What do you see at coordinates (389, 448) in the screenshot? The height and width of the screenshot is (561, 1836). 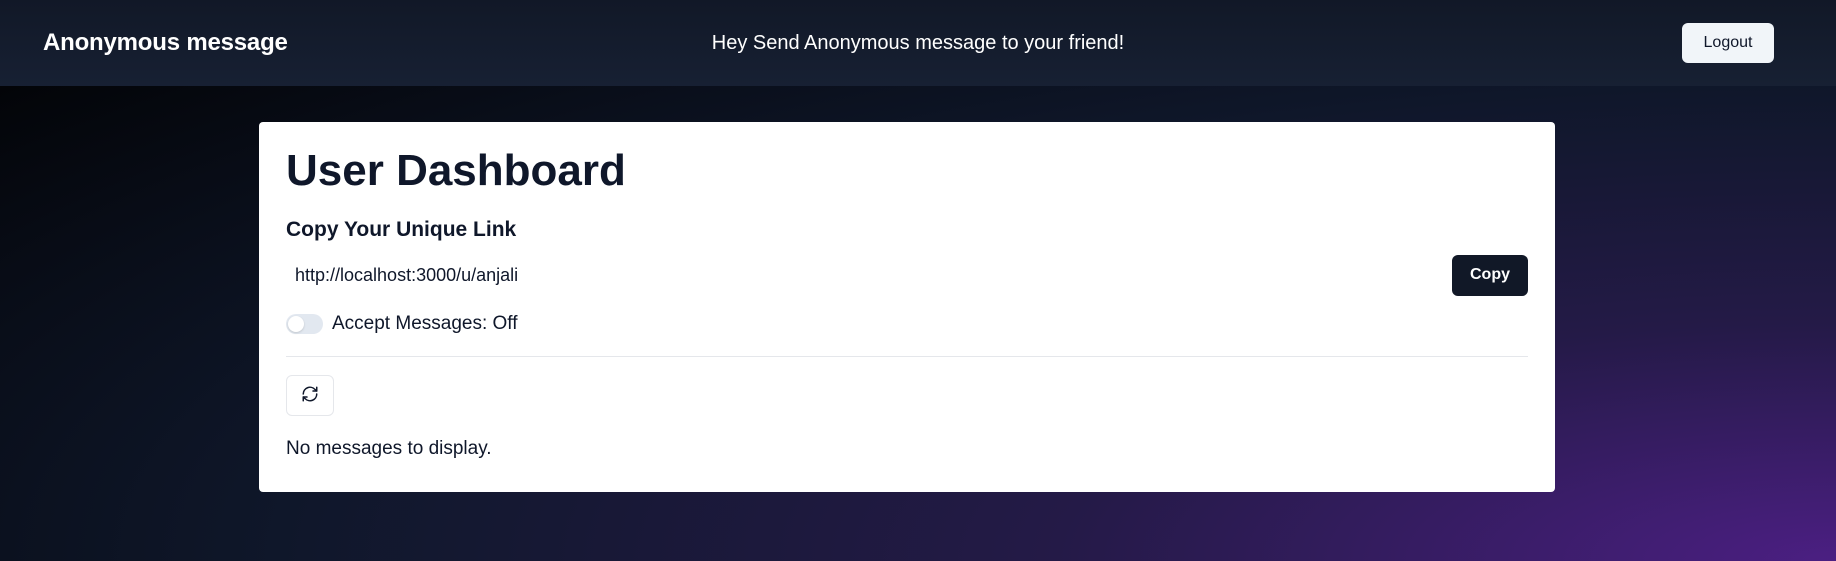 I see `empty-messages-text: No messages to display.` at bounding box center [389, 448].